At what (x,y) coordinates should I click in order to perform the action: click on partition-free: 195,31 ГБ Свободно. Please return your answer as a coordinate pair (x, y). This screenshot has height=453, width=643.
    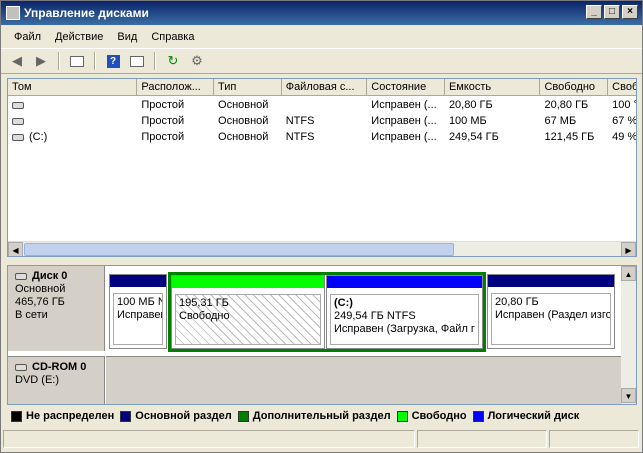
    Looking at the image, I should click on (248, 312).